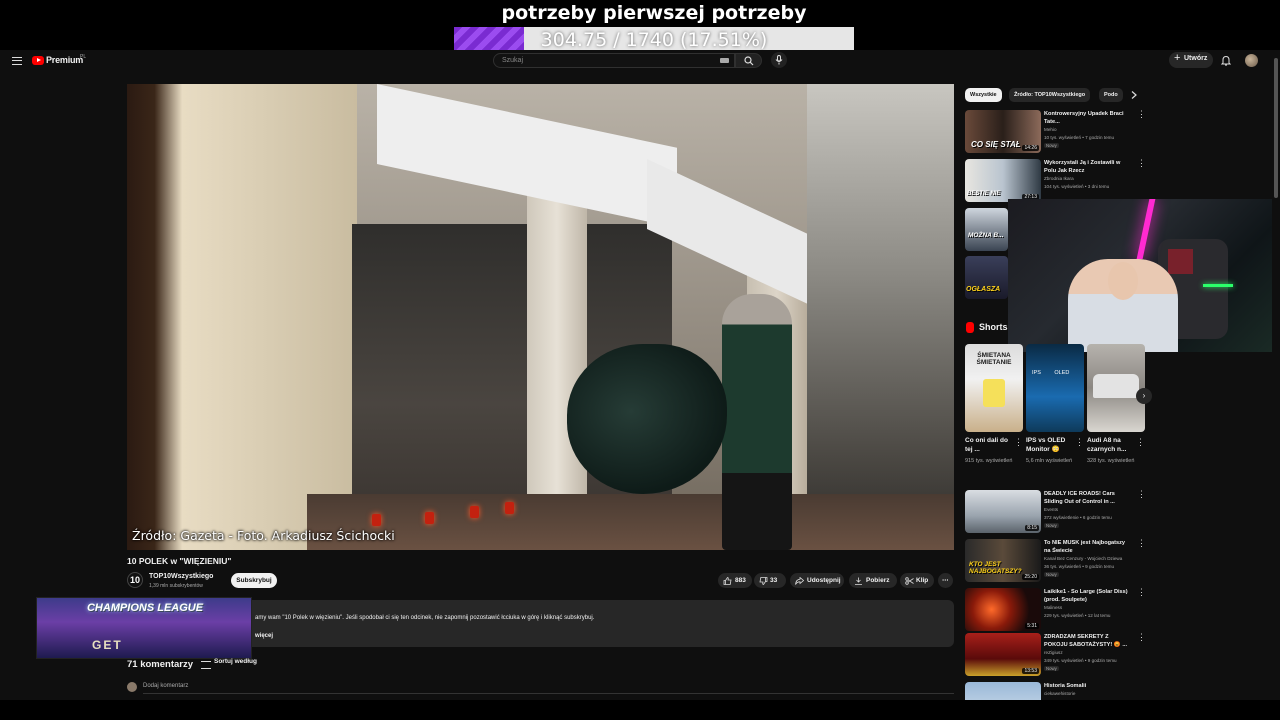  I want to click on like-button: 883, so click(735, 580).